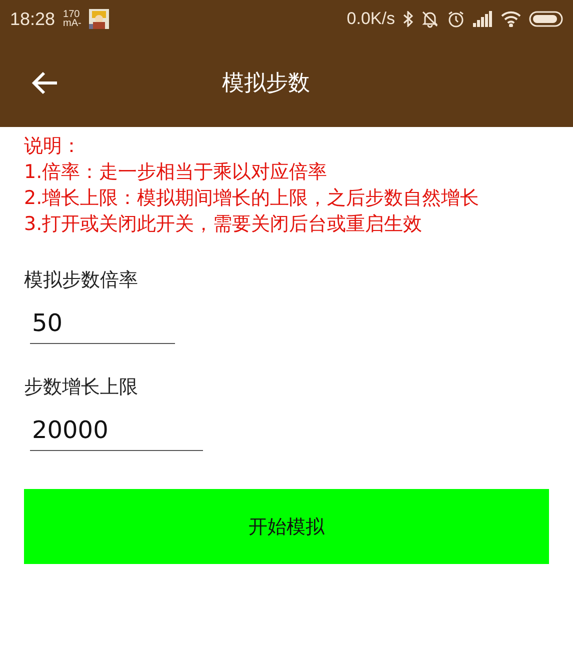  I want to click on current-reading: 170, so click(71, 14).